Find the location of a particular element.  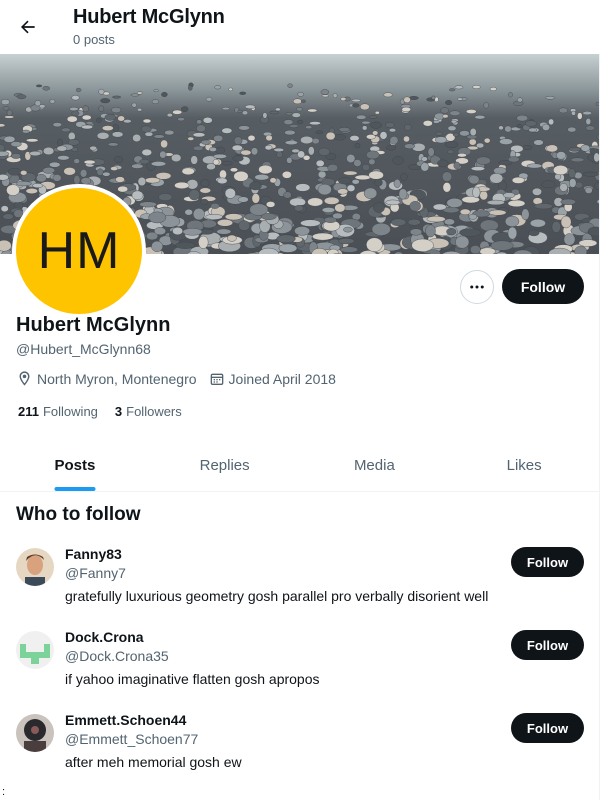

follow-button: Follow is located at coordinates (543, 286).